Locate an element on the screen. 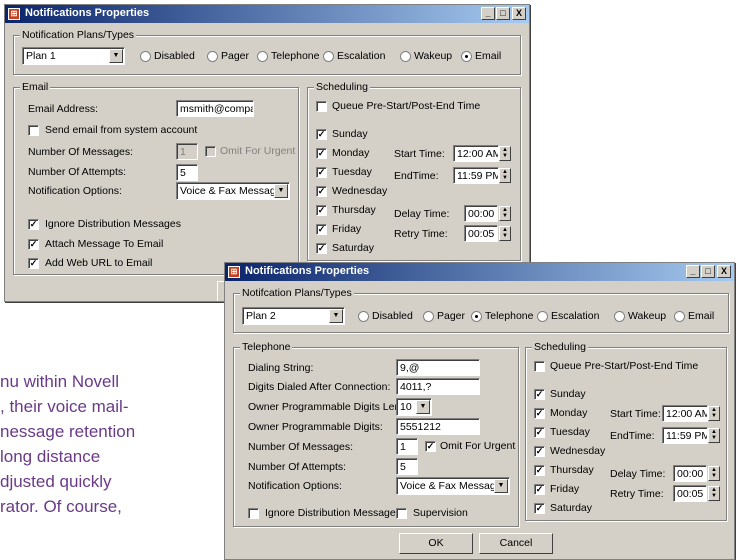 This screenshot has height=560, width=736. email-address-input: msmith@company.cc is located at coordinates (215, 108).